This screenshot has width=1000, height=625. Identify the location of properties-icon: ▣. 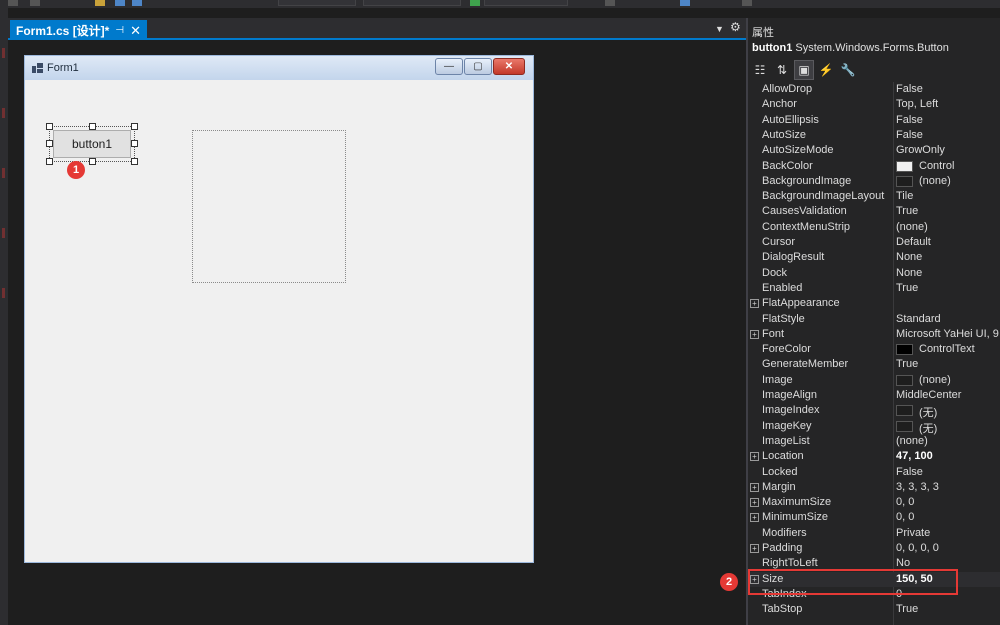
(804, 70).